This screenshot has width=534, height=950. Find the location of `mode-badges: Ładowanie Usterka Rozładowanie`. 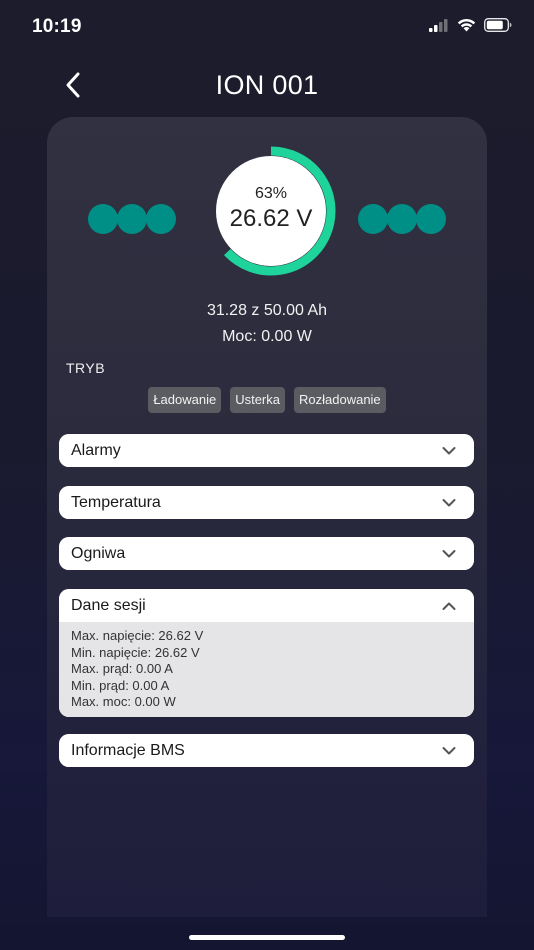

mode-badges: Ładowanie Usterka Rozładowanie is located at coordinates (267, 400).